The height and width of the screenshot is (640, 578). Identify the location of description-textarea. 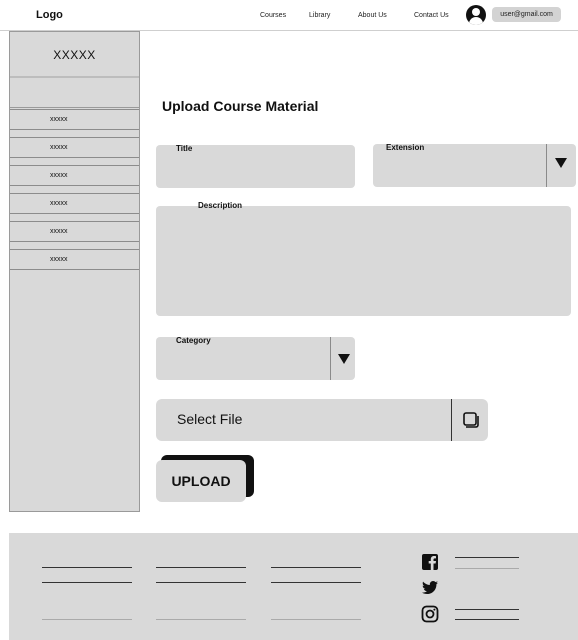
(363, 261).